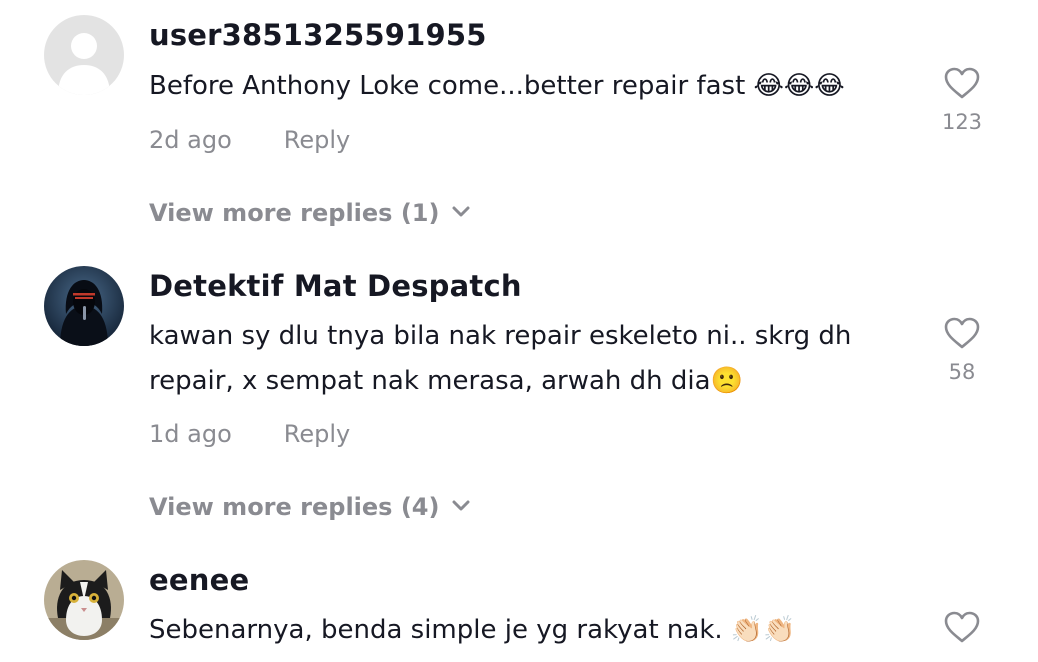 Image resolution: width=1038 pixels, height=662 pixels. What do you see at coordinates (294, 213) in the screenshot?
I see `view-more-replies-label: View more replies (1)` at bounding box center [294, 213].